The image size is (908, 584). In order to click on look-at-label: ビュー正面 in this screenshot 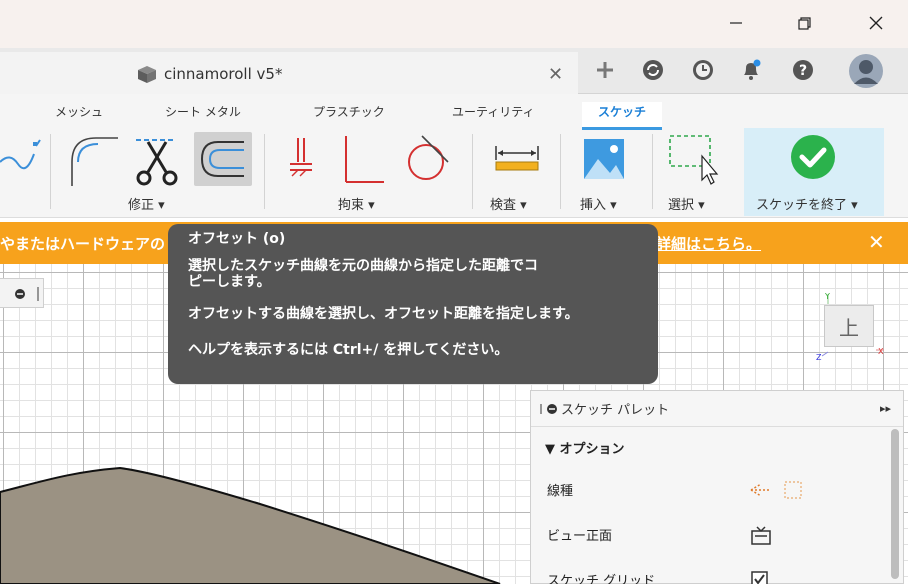, I will do `click(580, 536)`.